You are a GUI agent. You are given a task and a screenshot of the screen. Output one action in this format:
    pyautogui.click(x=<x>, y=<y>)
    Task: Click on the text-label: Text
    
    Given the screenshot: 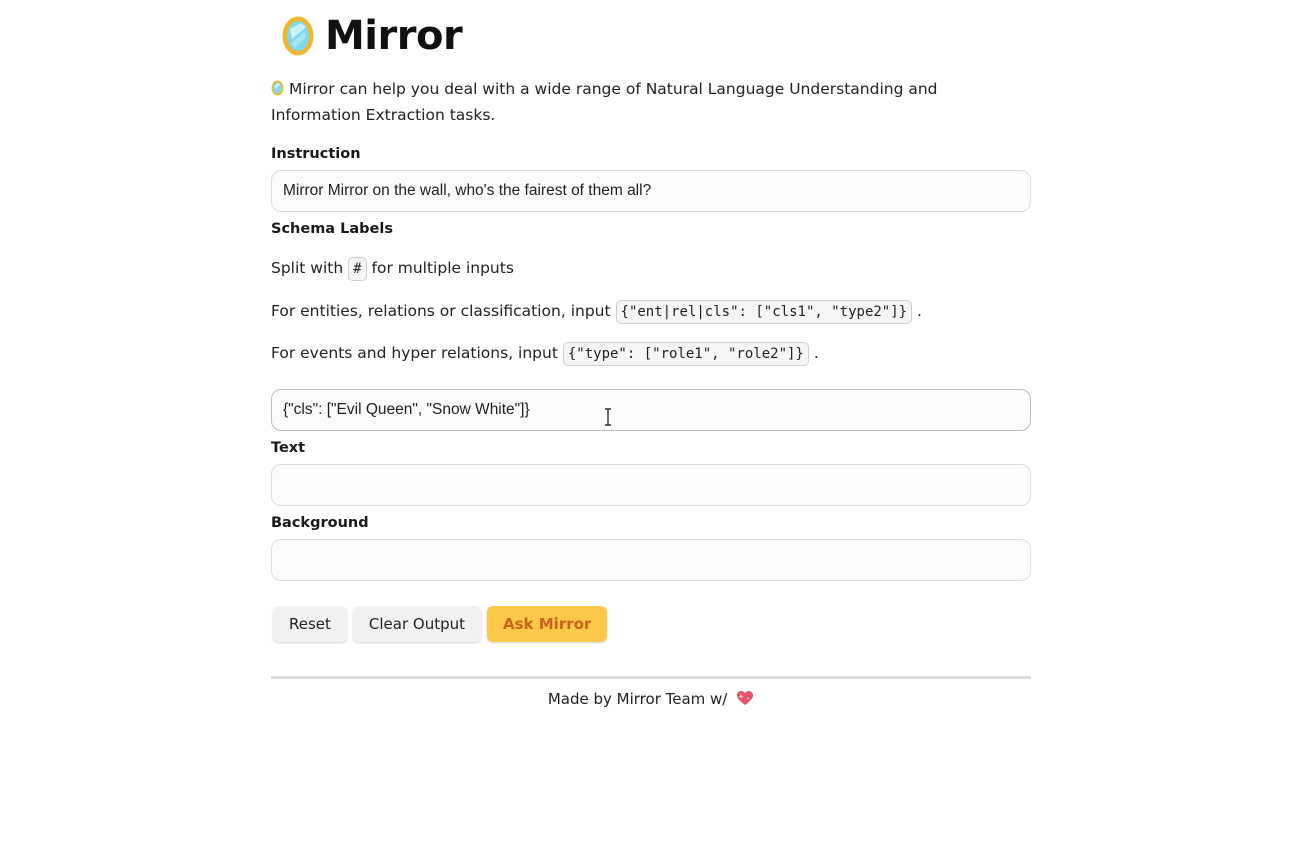 What is the action you would take?
    pyautogui.click(x=288, y=448)
    